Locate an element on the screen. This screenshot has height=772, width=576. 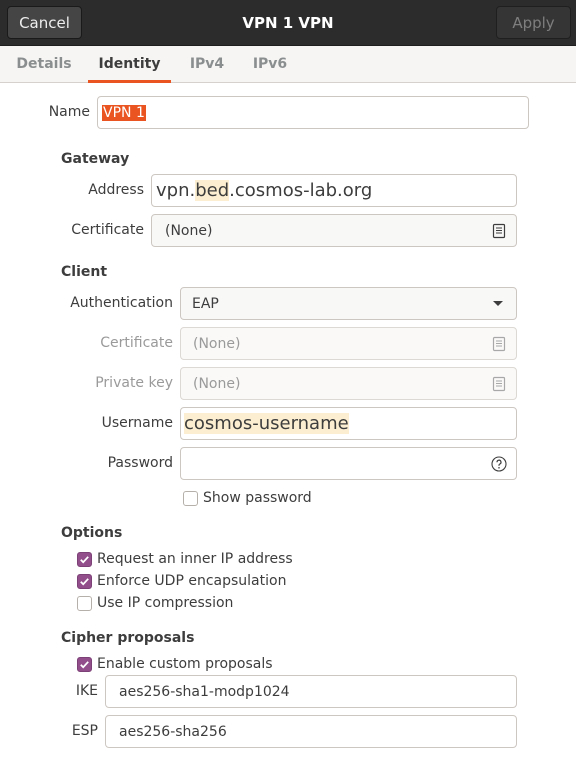
cancel-button: Cancel is located at coordinates (44, 22).